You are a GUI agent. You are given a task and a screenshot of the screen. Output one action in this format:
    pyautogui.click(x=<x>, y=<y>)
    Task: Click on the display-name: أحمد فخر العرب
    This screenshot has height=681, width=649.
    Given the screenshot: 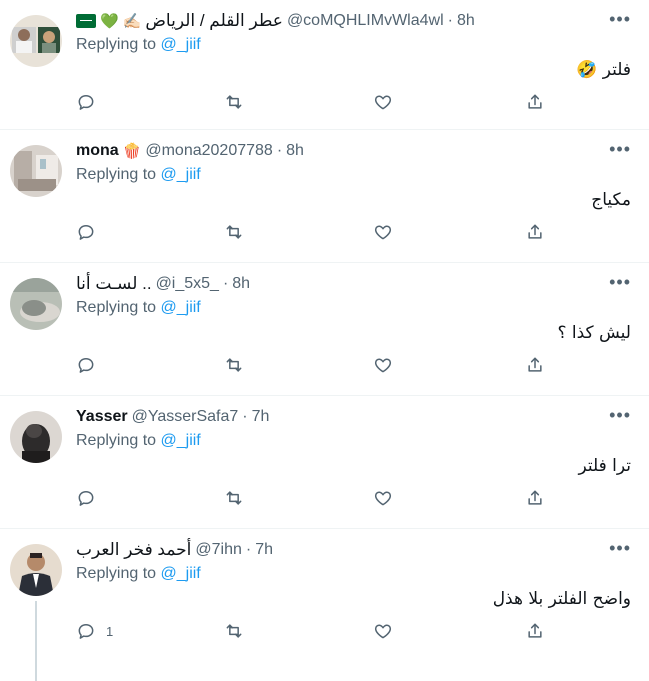 What is the action you would take?
    pyautogui.click(x=133, y=550)
    